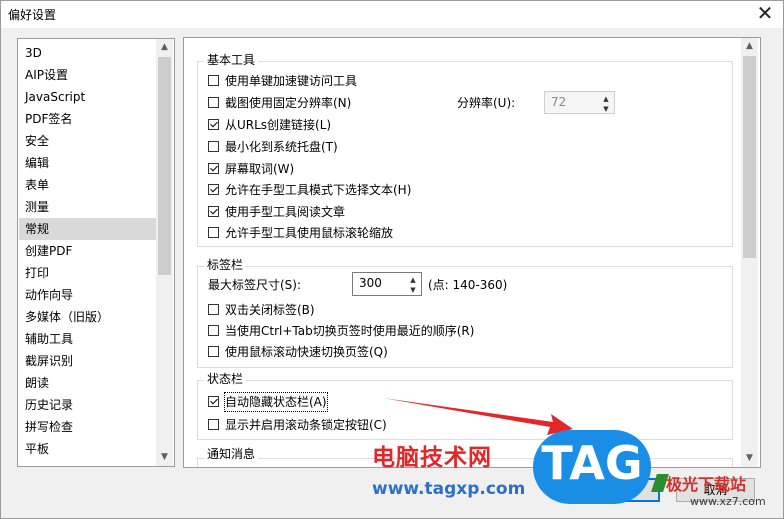 Image resolution: width=784 pixels, height=519 pixels. I want to click on settings-scrollbar: ▲ ▼, so click(749, 252).